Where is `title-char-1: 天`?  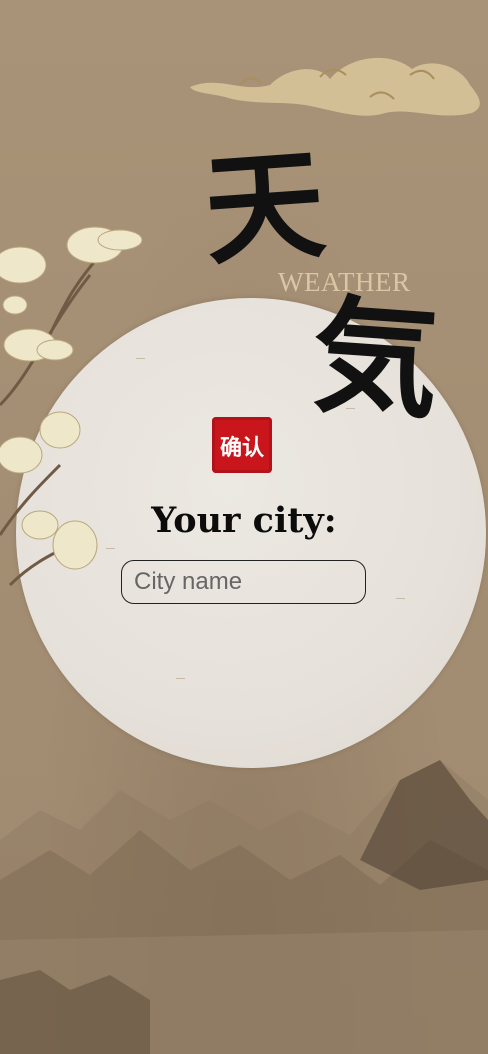
title-char-1: 天 is located at coordinates (264, 208).